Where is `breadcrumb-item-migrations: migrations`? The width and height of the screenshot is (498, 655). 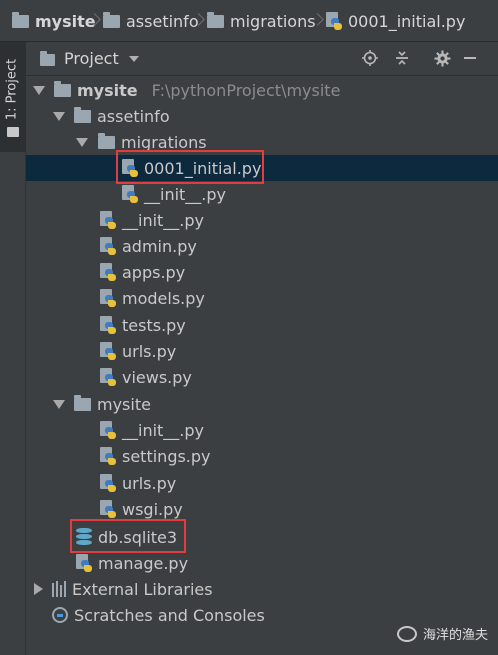
breadcrumb-item-migrations: migrations is located at coordinates (261, 21).